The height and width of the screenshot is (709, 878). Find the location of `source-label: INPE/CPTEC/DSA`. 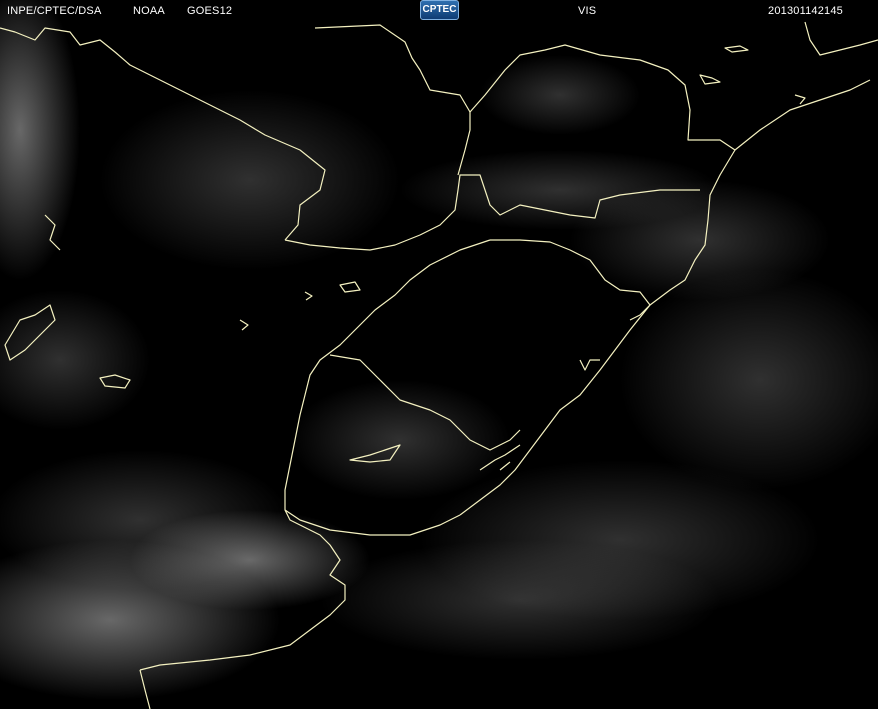

source-label: INPE/CPTEC/DSA is located at coordinates (54, 11).